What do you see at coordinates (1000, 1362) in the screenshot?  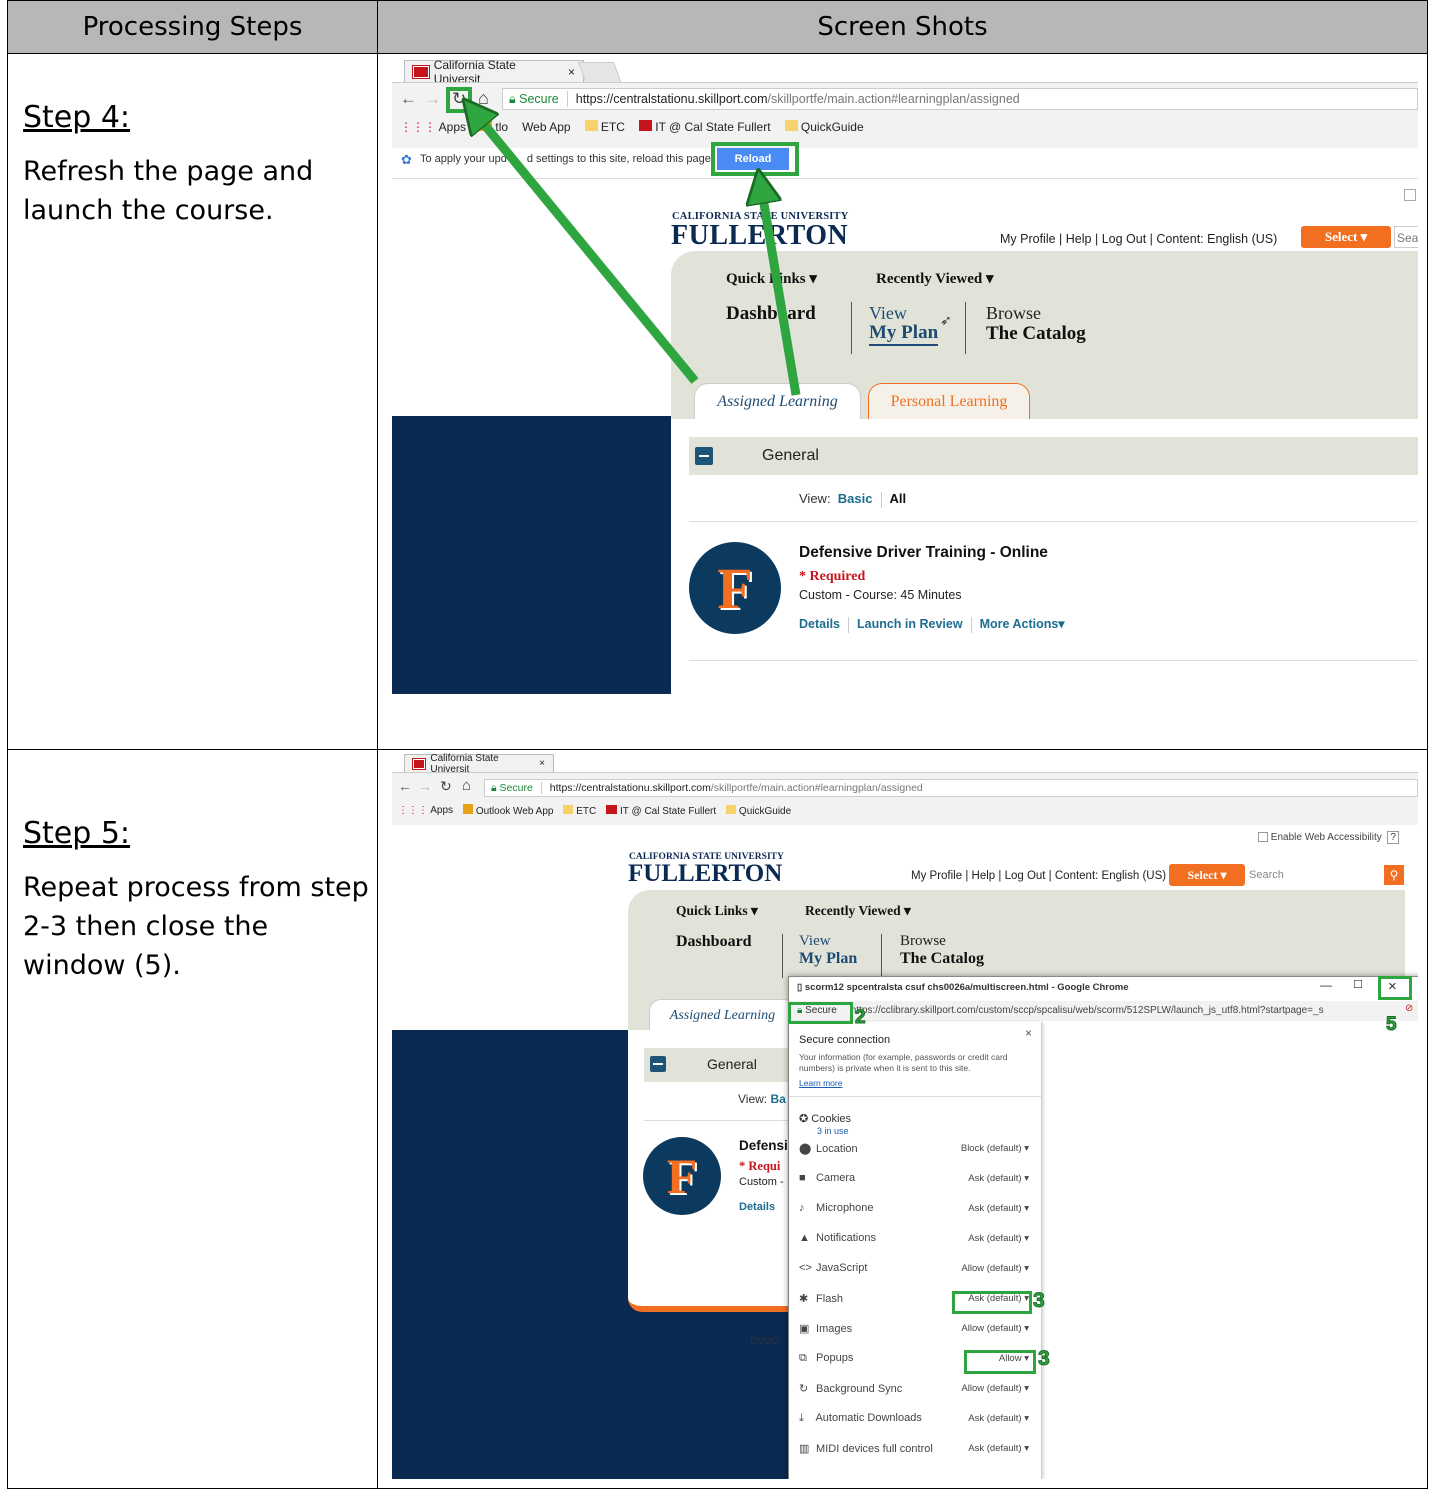 I see `callout-popups` at bounding box center [1000, 1362].